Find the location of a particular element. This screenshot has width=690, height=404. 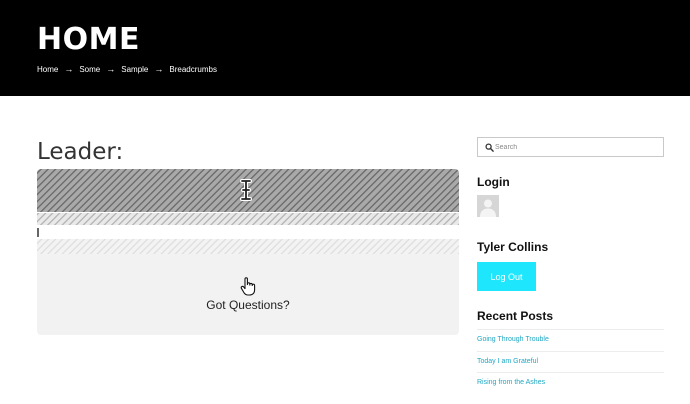

breadcrumb-some: Some is located at coordinates (89, 69).